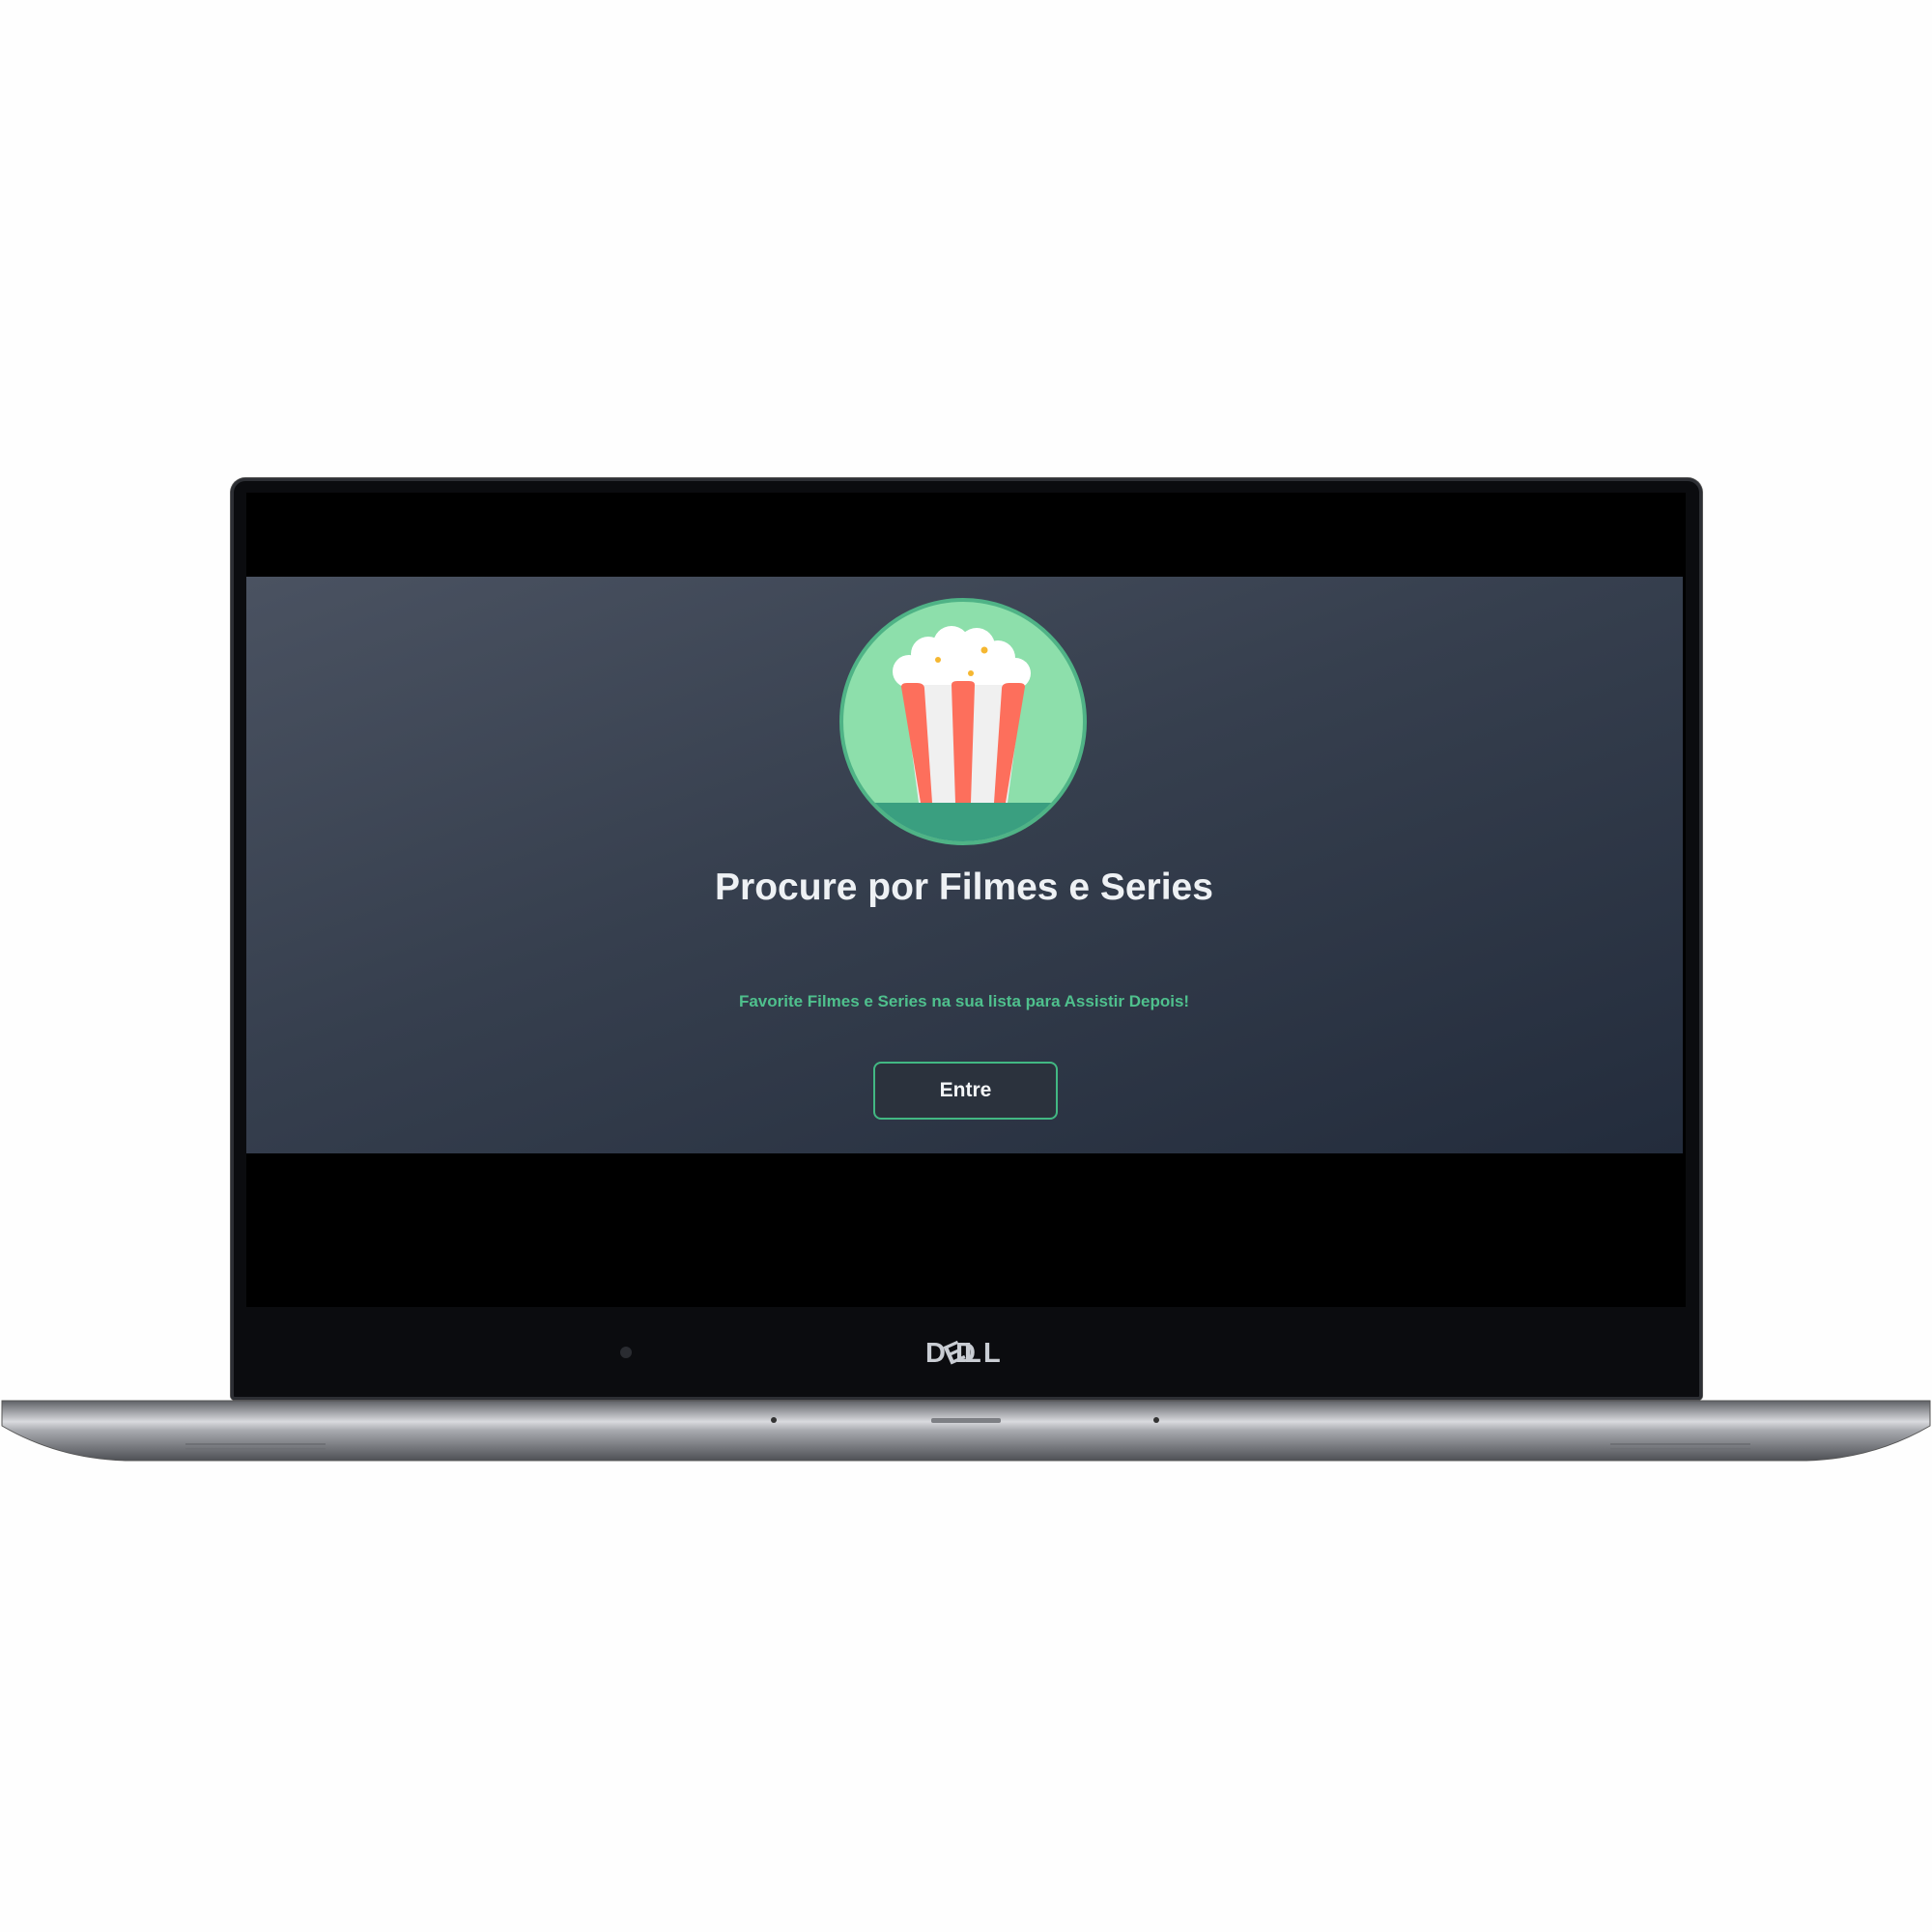 The image size is (1932, 1932). What do you see at coordinates (964, 887) in the screenshot?
I see `hero-title: Procure por Filmes e Series` at bounding box center [964, 887].